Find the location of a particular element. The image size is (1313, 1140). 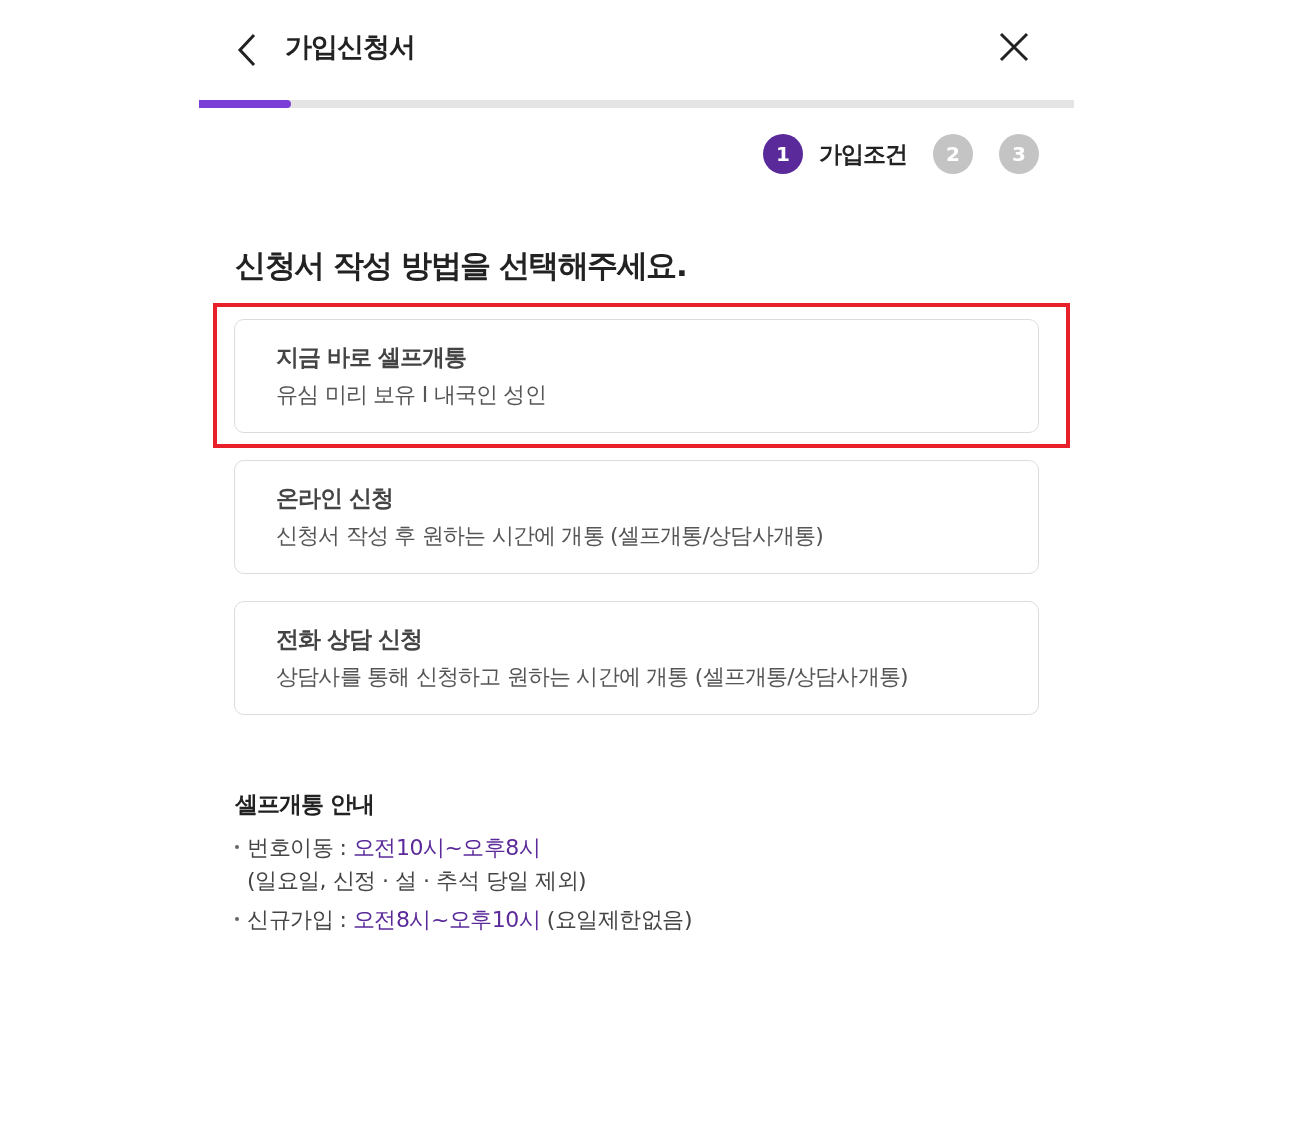

page-title: 가입신청서 is located at coordinates (350, 46).